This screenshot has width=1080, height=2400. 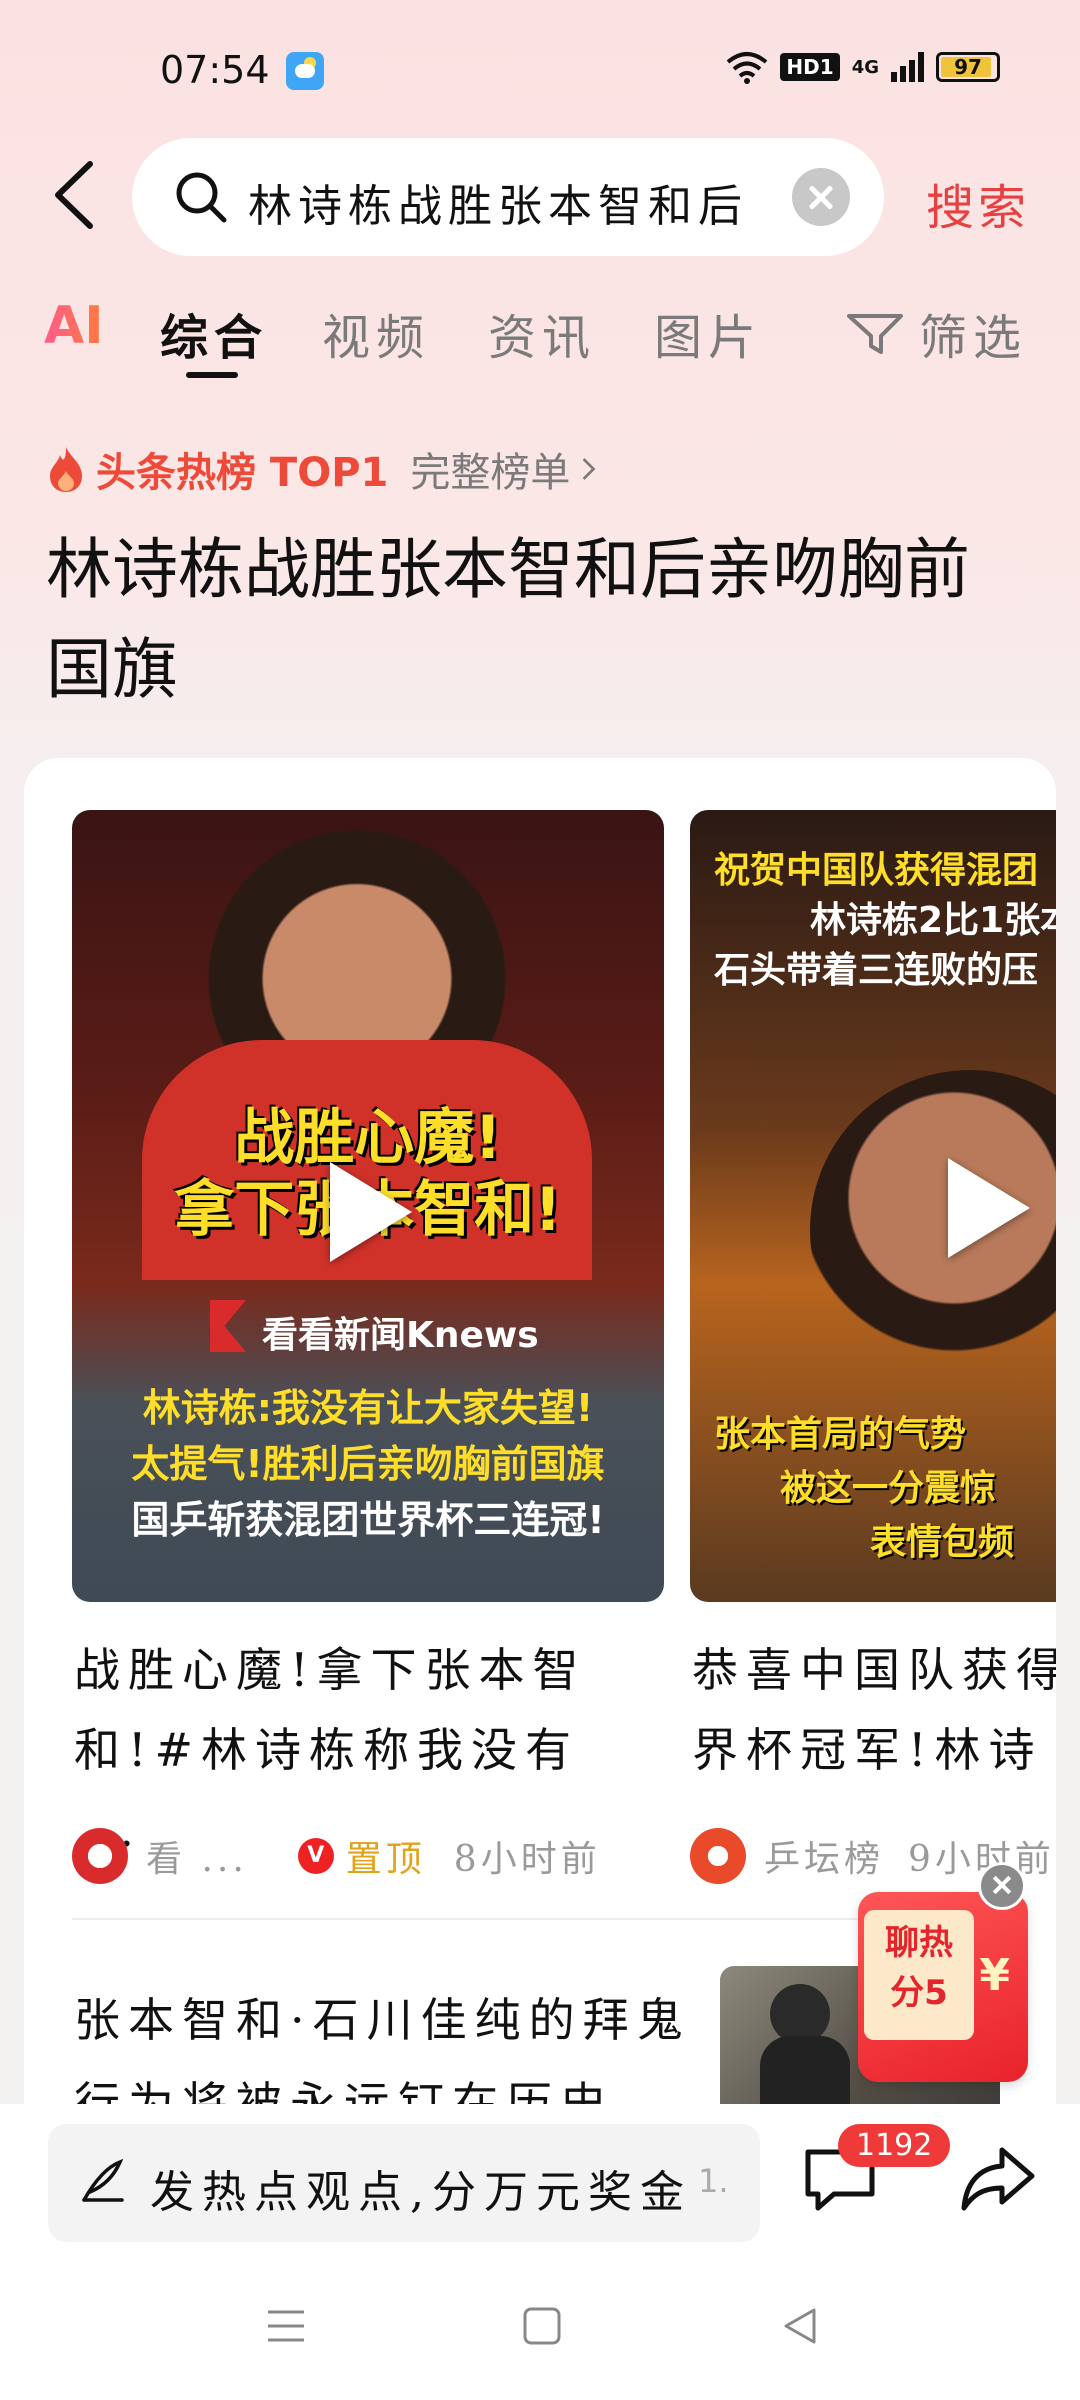 What do you see at coordinates (385, 1859) in the screenshot?
I see `pinned-label: 置顶` at bounding box center [385, 1859].